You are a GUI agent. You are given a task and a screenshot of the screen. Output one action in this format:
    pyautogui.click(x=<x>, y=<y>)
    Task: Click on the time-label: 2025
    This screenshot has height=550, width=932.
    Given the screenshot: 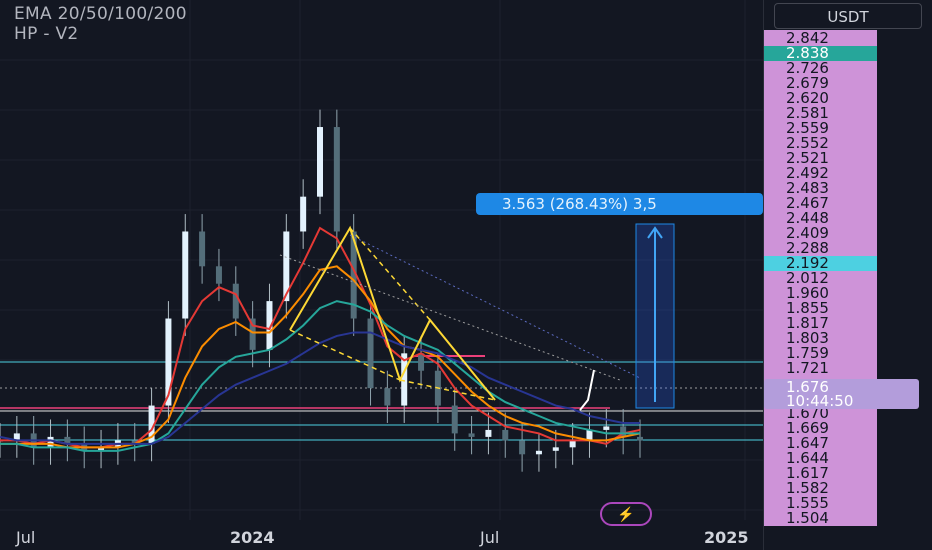 What is the action you would take?
    pyautogui.click(x=726, y=537)
    